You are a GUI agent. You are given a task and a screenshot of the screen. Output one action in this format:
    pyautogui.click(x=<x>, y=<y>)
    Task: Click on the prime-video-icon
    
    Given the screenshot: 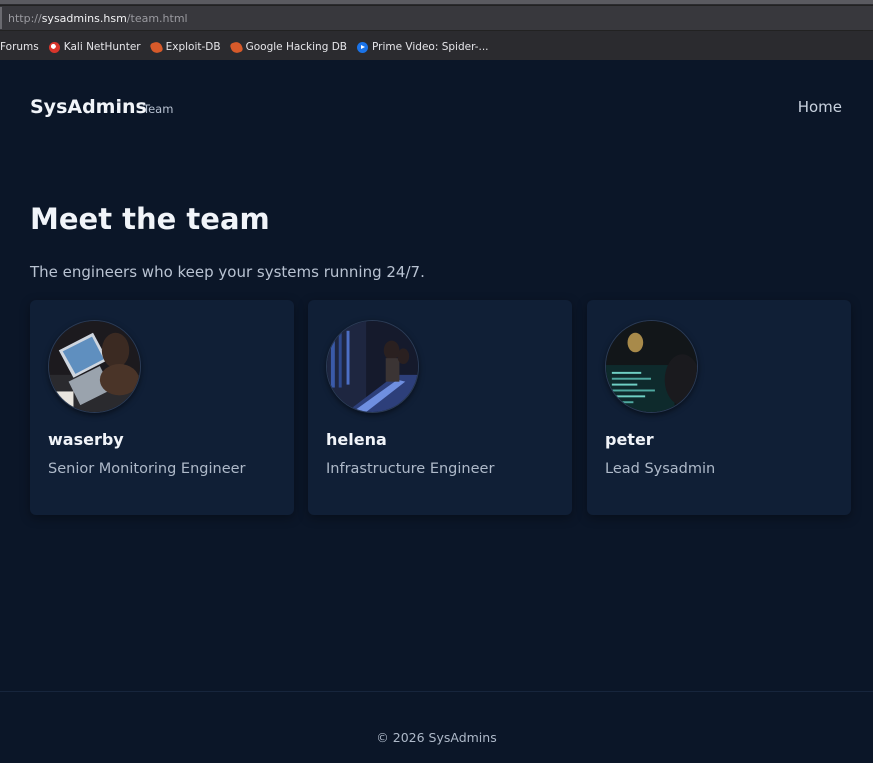 What is the action you would take?
    pyautogui.click(x=362, y=47)
    